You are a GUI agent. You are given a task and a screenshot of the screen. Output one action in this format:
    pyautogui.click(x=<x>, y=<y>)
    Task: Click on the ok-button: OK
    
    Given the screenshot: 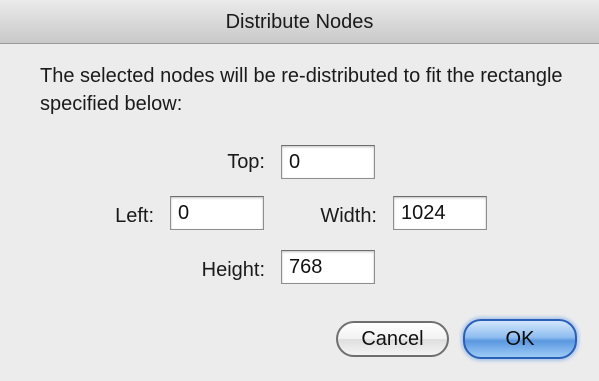 What is the action you would take?
    pyautogui.click(x=520, y=339)
    